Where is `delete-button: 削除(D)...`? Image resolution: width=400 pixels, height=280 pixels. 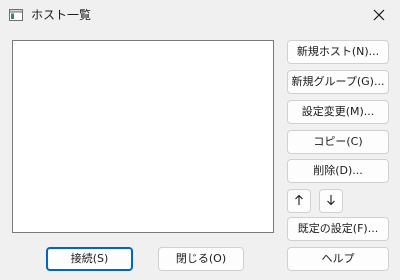
delete-button: 削除(D)... is located at coordinates (338, 171).